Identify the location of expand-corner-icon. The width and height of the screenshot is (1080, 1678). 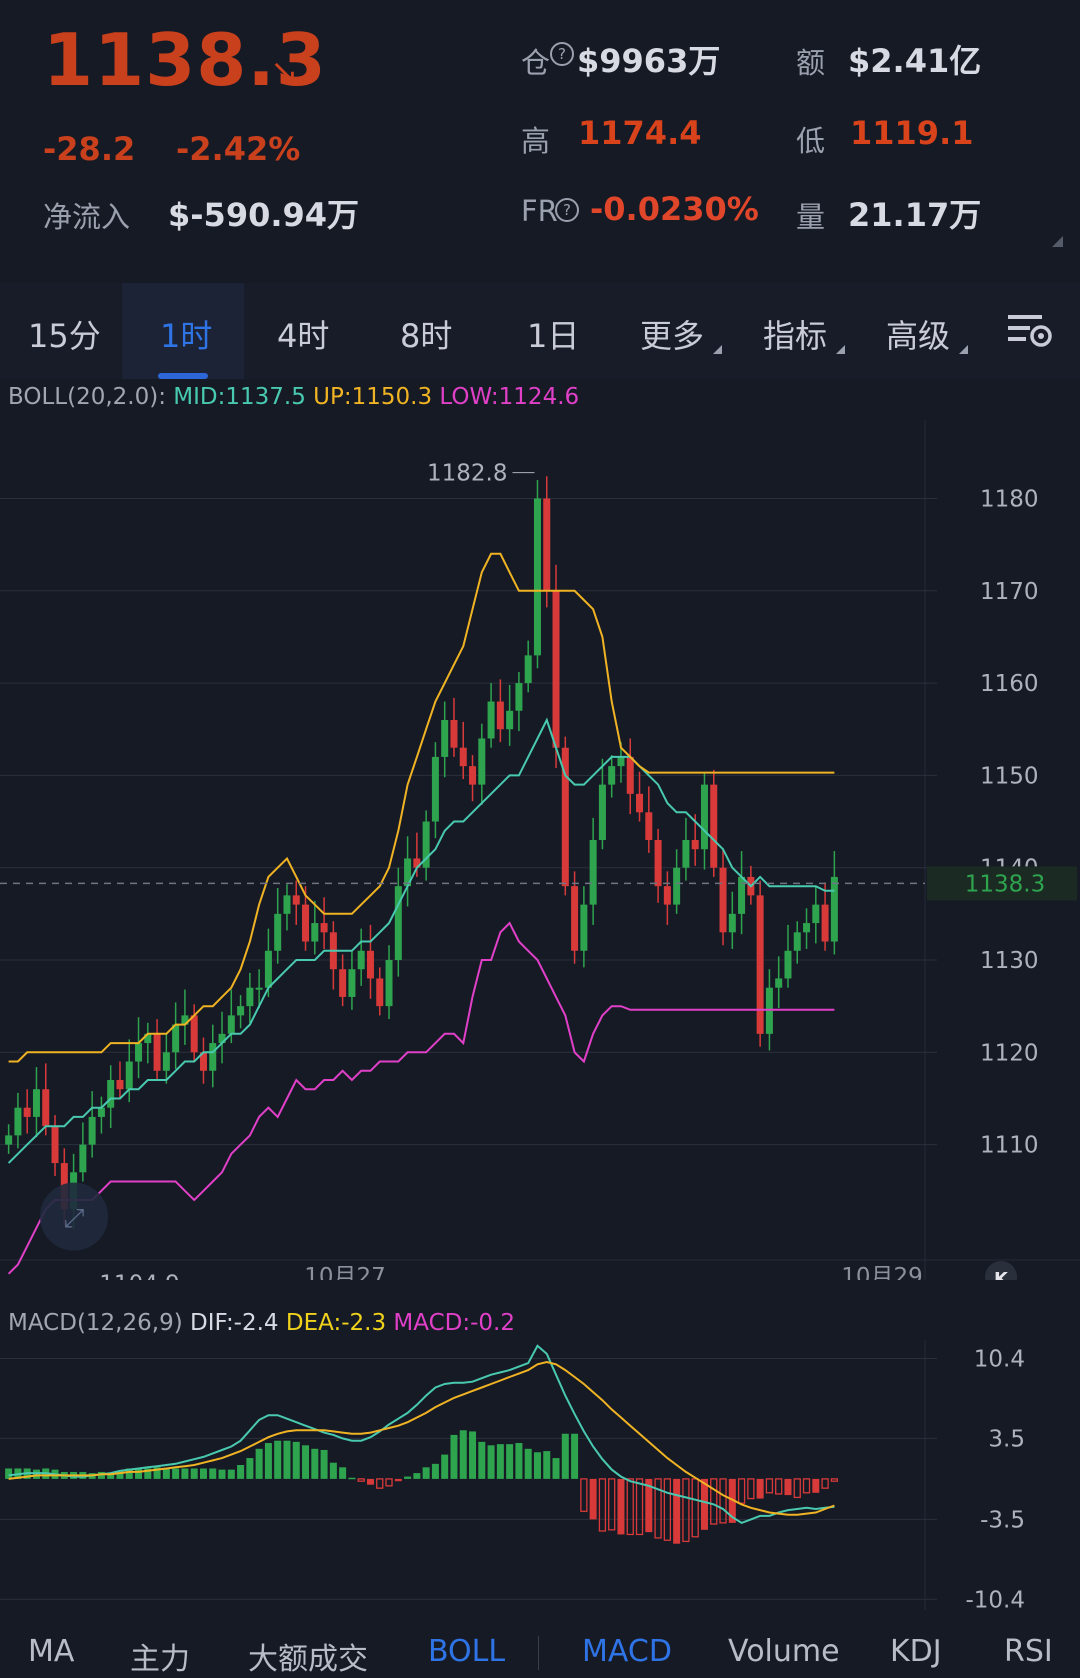
(1057, 241).